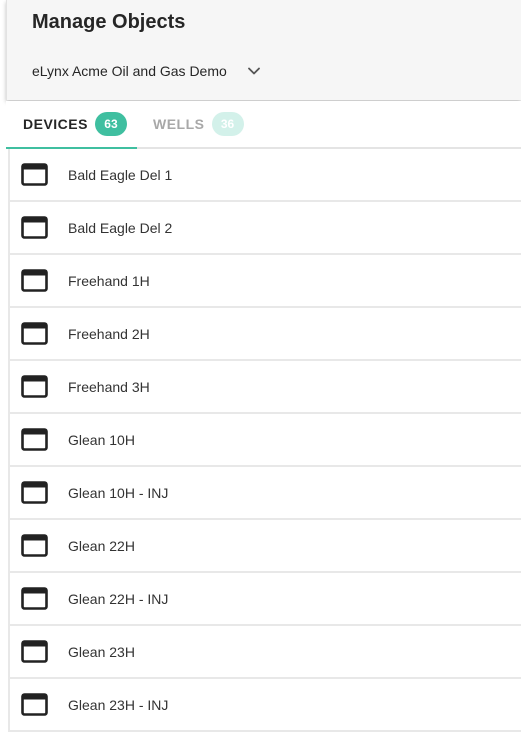 This screenshot has width=521, height=734. Describe the element at coordinates (129, 71) in the screenshot. I see `organization-select-value: eLynx Acme Oil and Gas Demo` at that location.